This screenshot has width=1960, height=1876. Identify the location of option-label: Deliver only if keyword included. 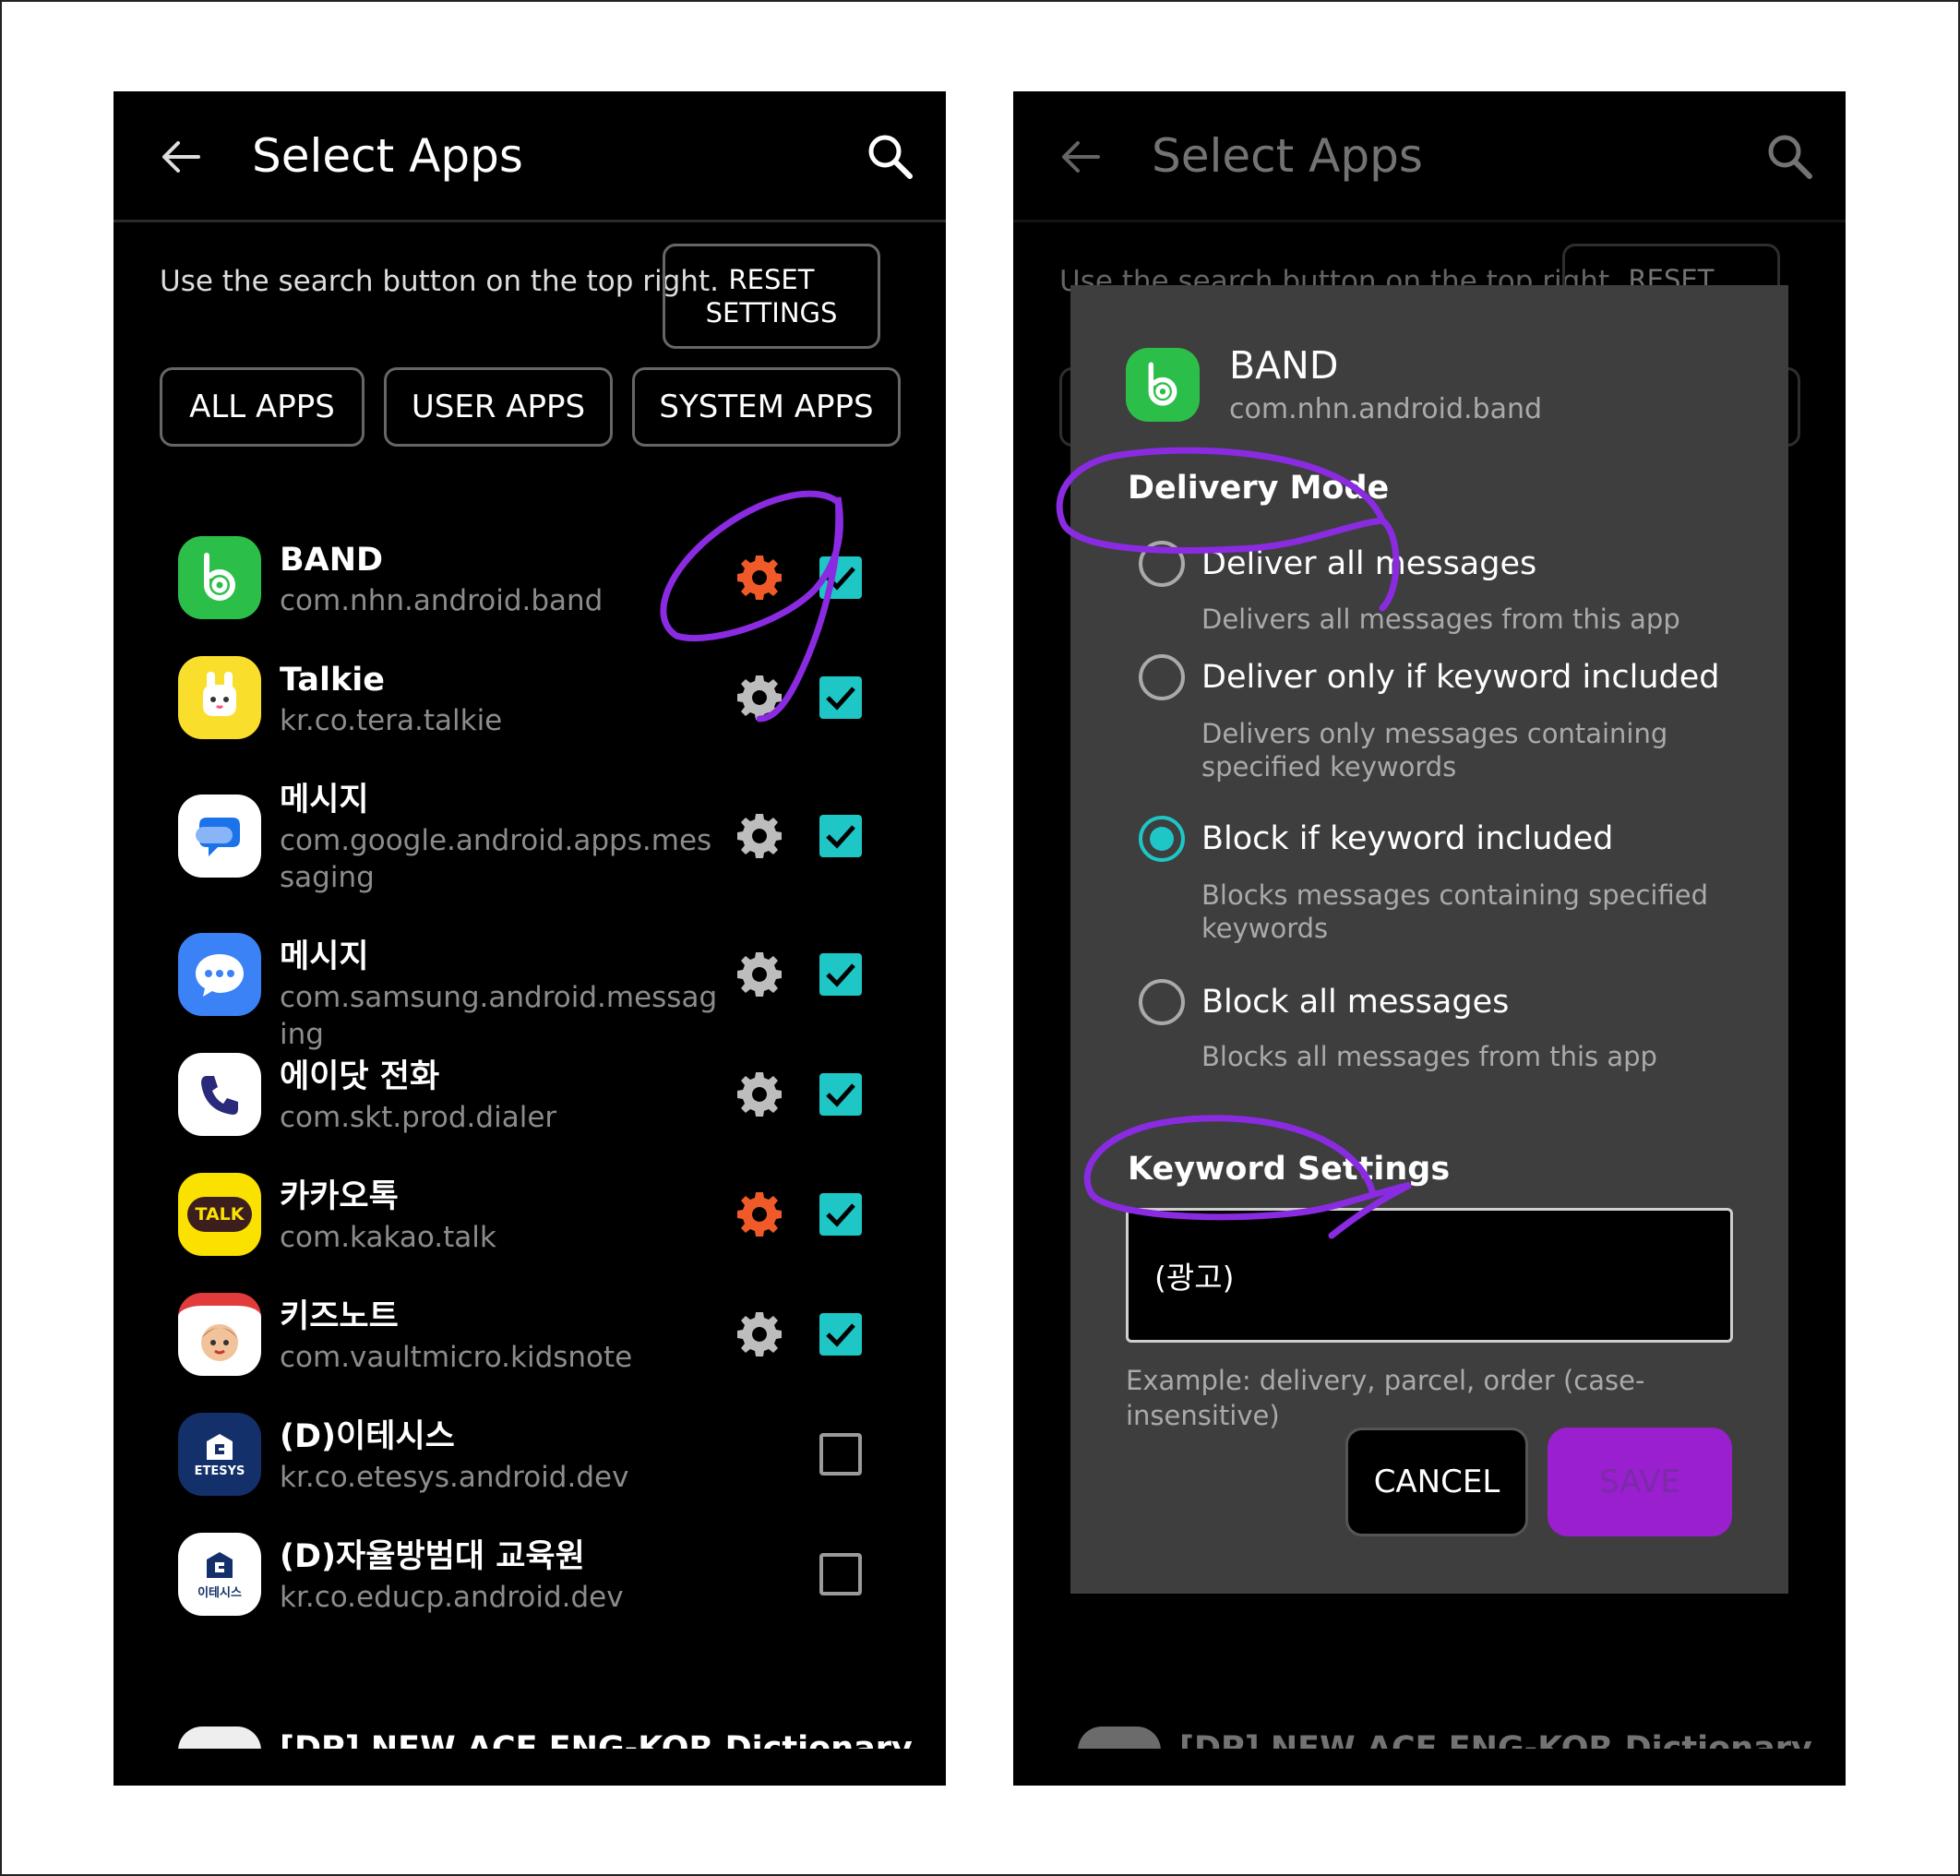
(1460, 677).